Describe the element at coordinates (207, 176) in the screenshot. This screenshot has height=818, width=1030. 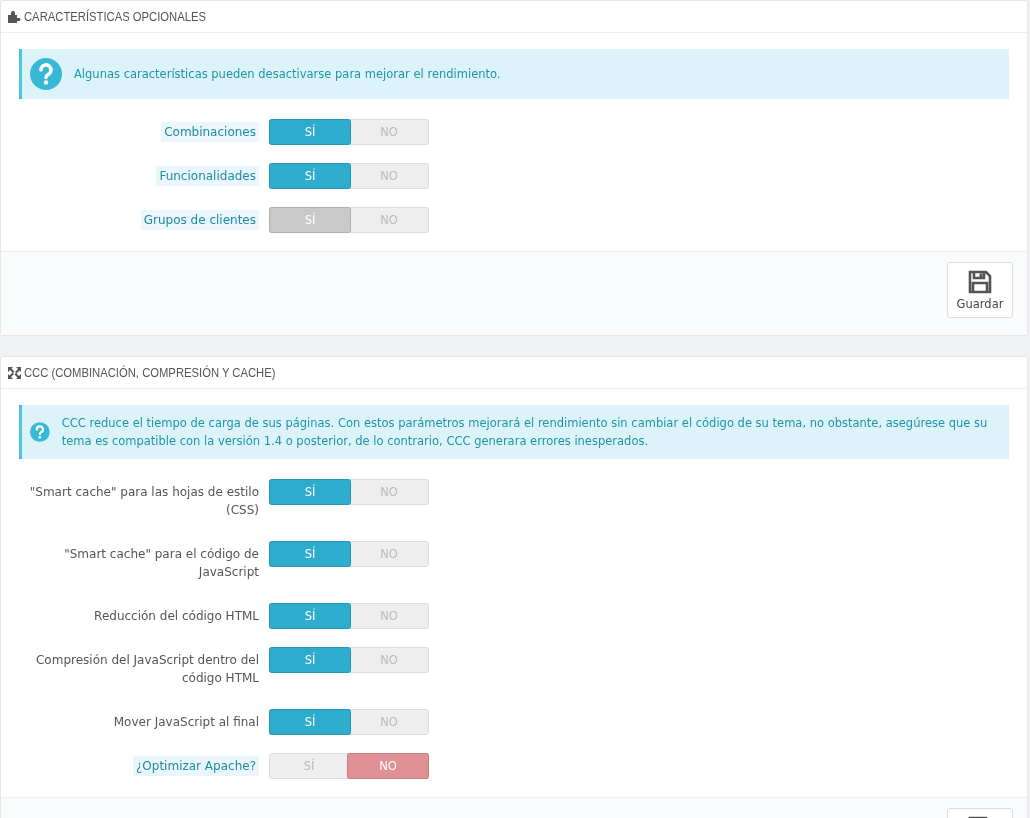
I see `hint-label: Funcionalidades` at that location.